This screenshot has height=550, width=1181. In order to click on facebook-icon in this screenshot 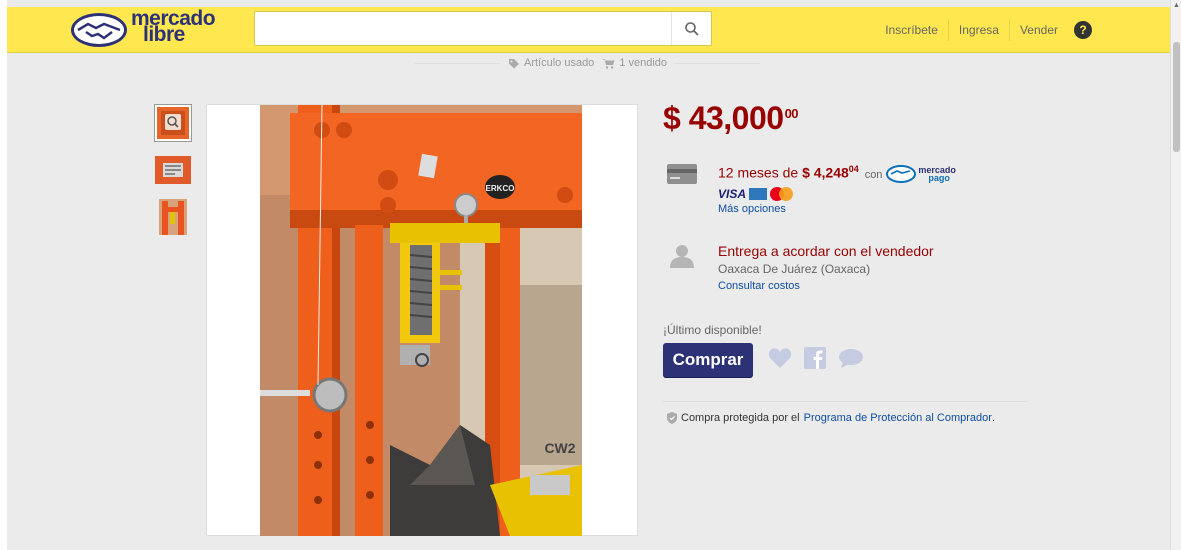, I will do `click(815, 358)`.